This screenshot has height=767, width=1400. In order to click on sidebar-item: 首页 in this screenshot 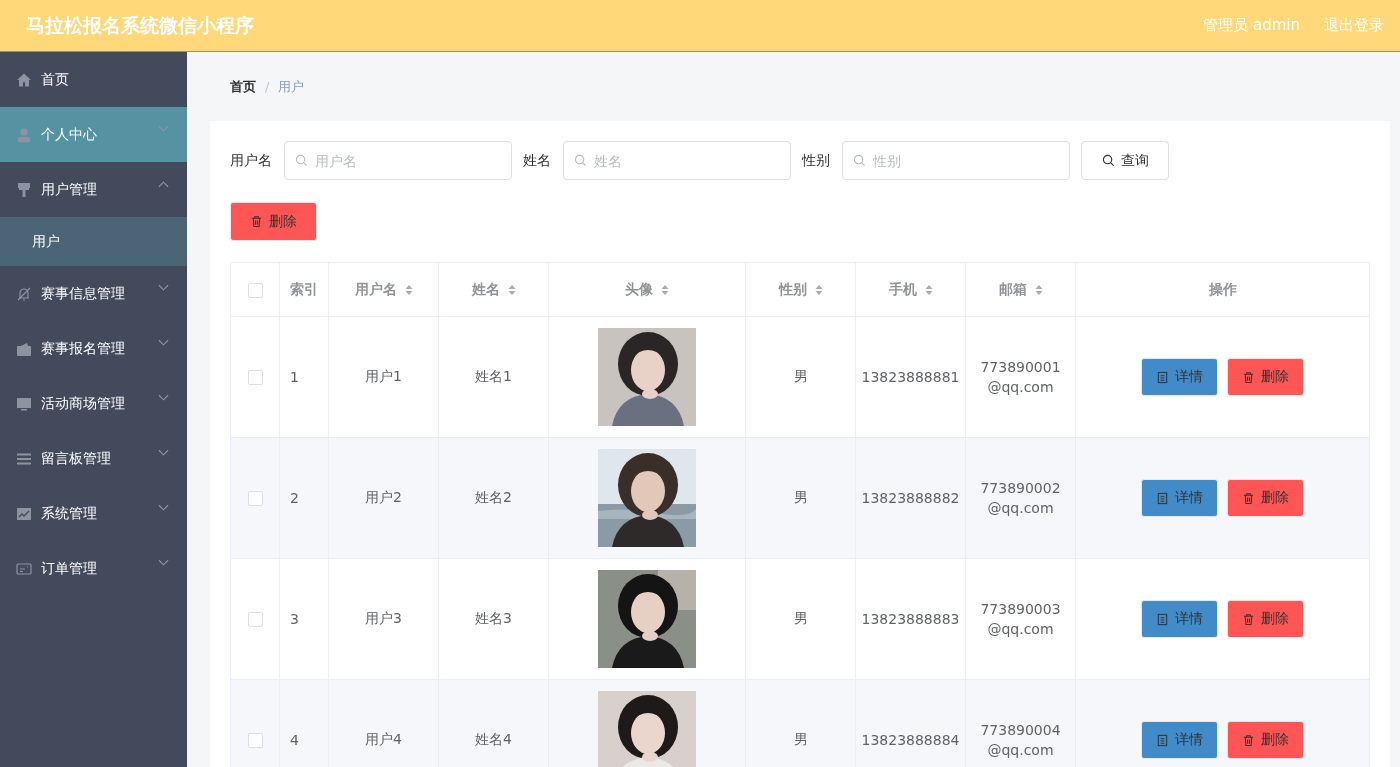, I will do `click(93, 79)`.